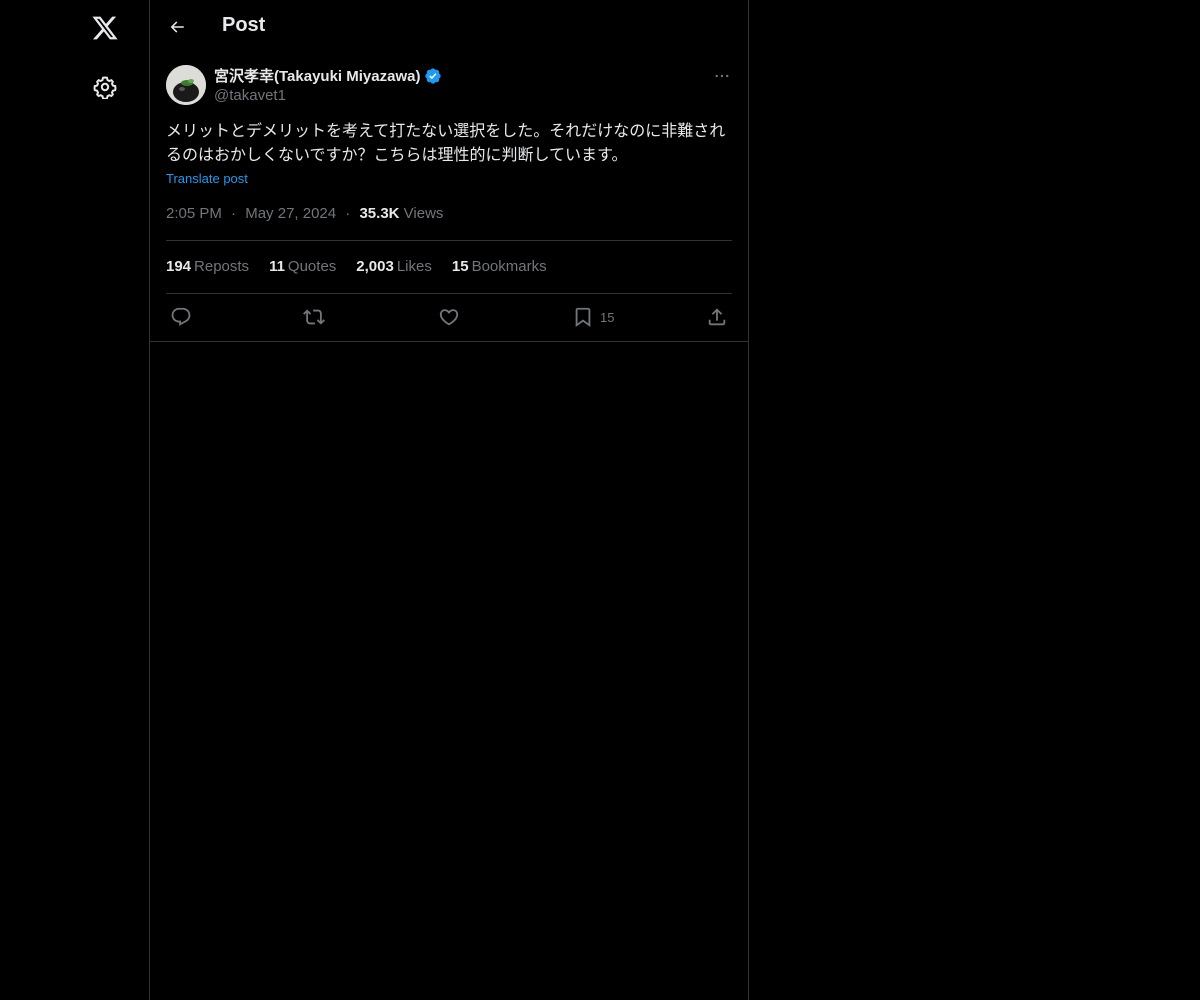 The height and width of the screenshot is (1000, 1200). Describe the element at coordinates (375, 266) in the screenshot. I see `likes-count: 2,003` at that location.